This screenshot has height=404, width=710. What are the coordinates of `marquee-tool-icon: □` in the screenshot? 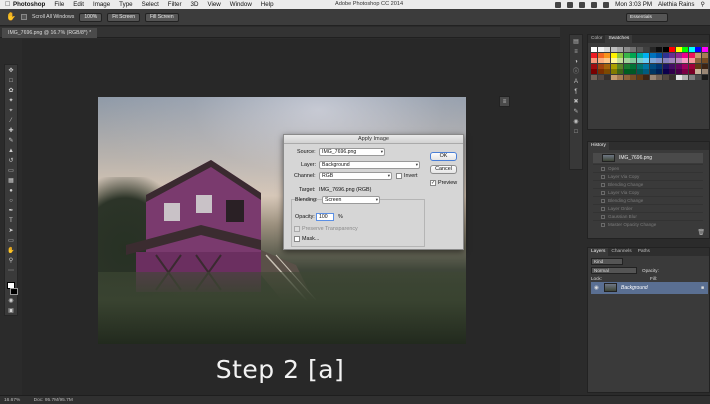 It's located at (11, 81).